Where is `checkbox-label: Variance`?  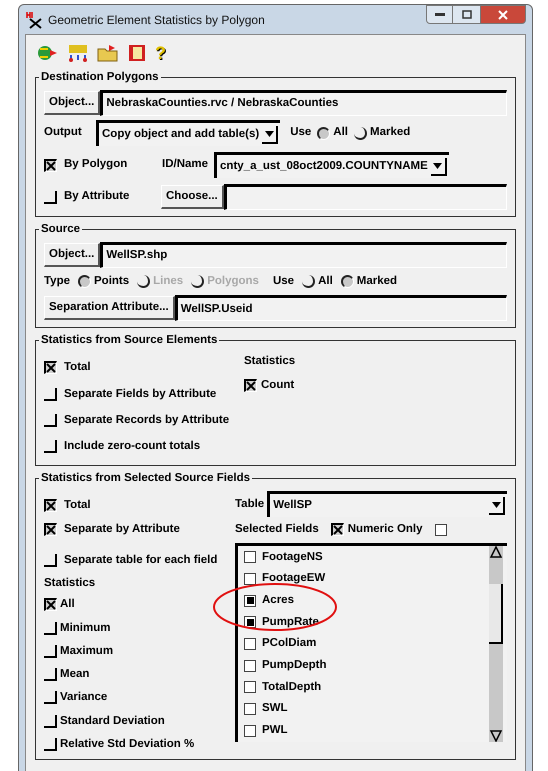 checkbox-label: Variance is located at coordinates (84, 698).